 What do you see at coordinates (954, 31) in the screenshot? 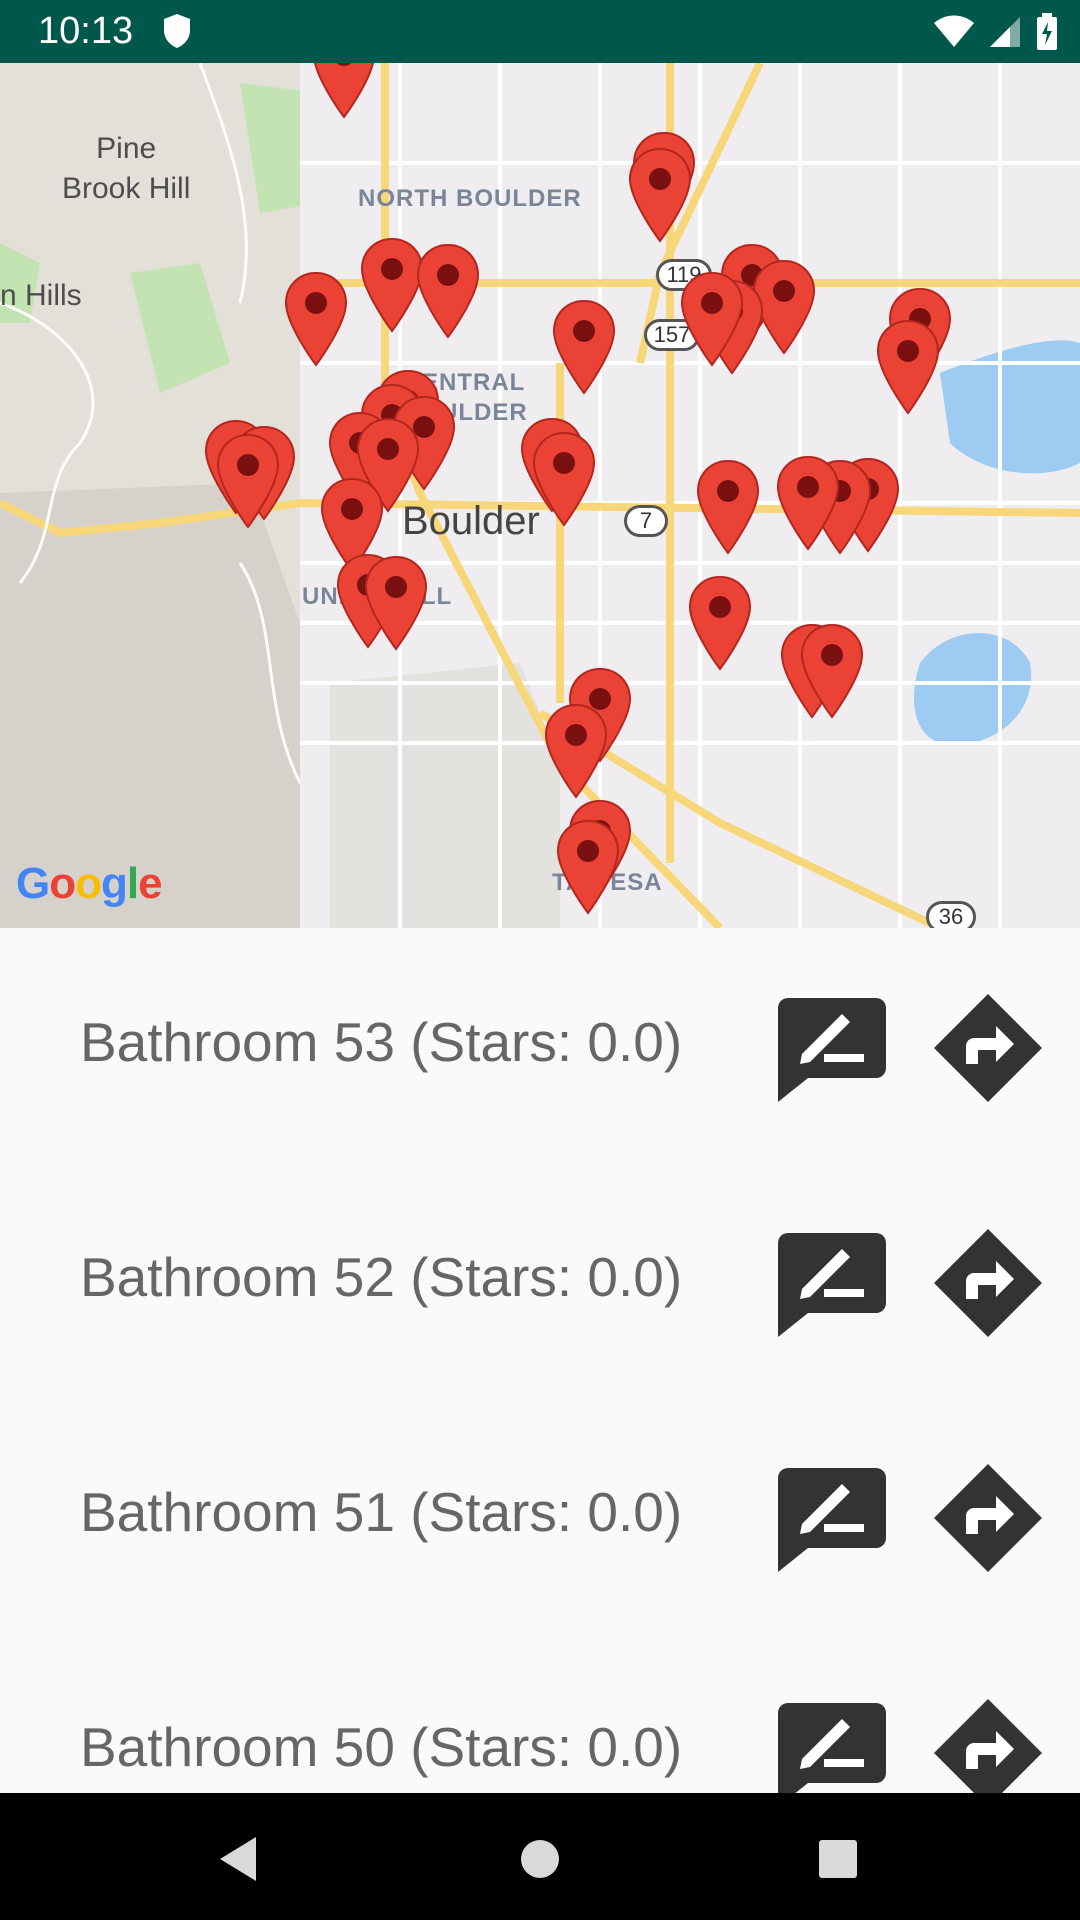
I see `wifi-icon` at bounding box center [954, 31].